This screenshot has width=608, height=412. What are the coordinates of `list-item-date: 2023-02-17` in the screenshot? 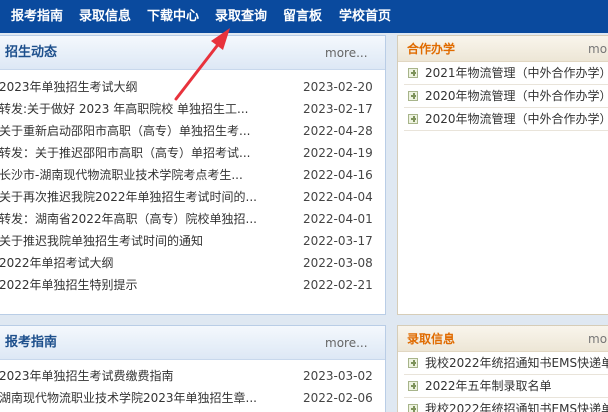 It's located at (338, 109).